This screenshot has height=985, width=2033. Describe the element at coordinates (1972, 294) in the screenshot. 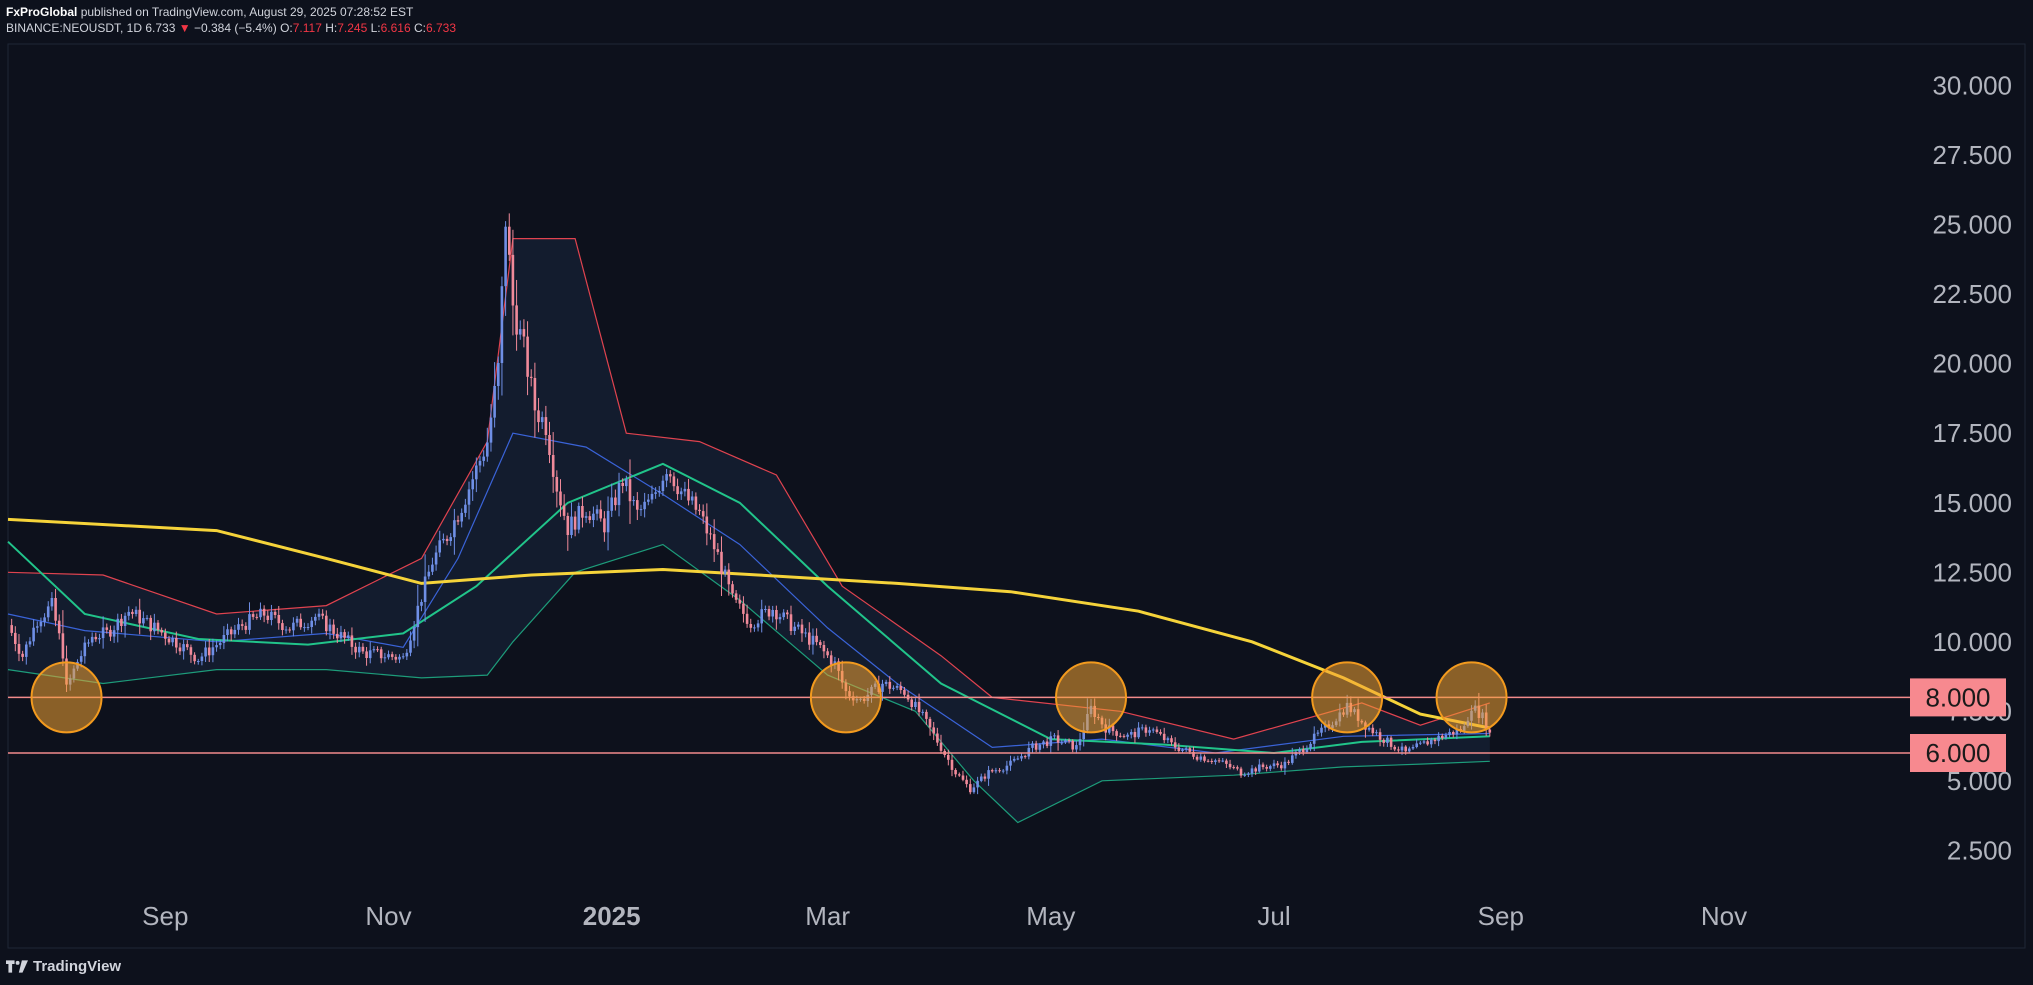

I see `price-tick-label: 22.500` at that location.